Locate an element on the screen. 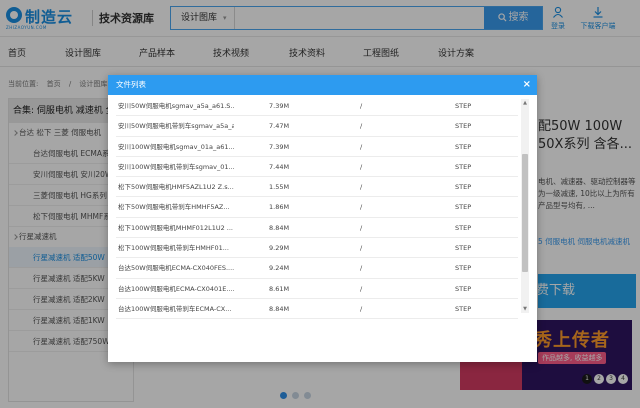  table-row: 安川50W伺服电机带刹车sgmav_a5a_a... 7.47M / STEP is located at coordinates (317, 126).